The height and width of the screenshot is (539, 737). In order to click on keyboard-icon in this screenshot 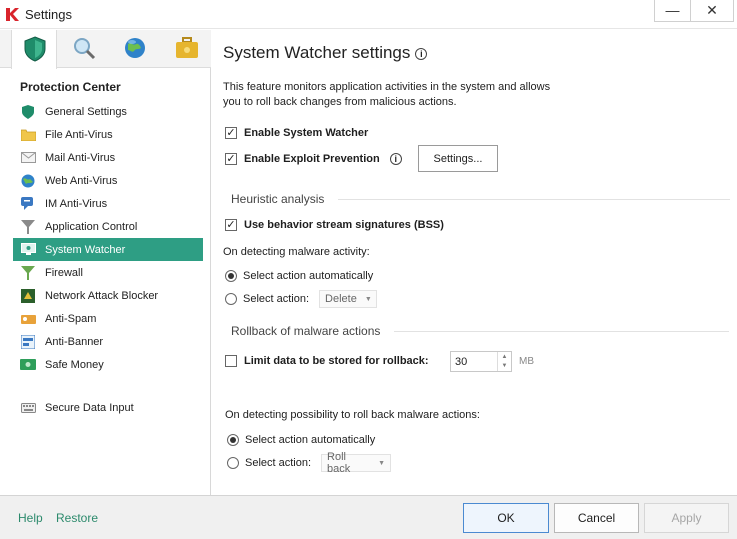, I will do `click(28, 408)`.